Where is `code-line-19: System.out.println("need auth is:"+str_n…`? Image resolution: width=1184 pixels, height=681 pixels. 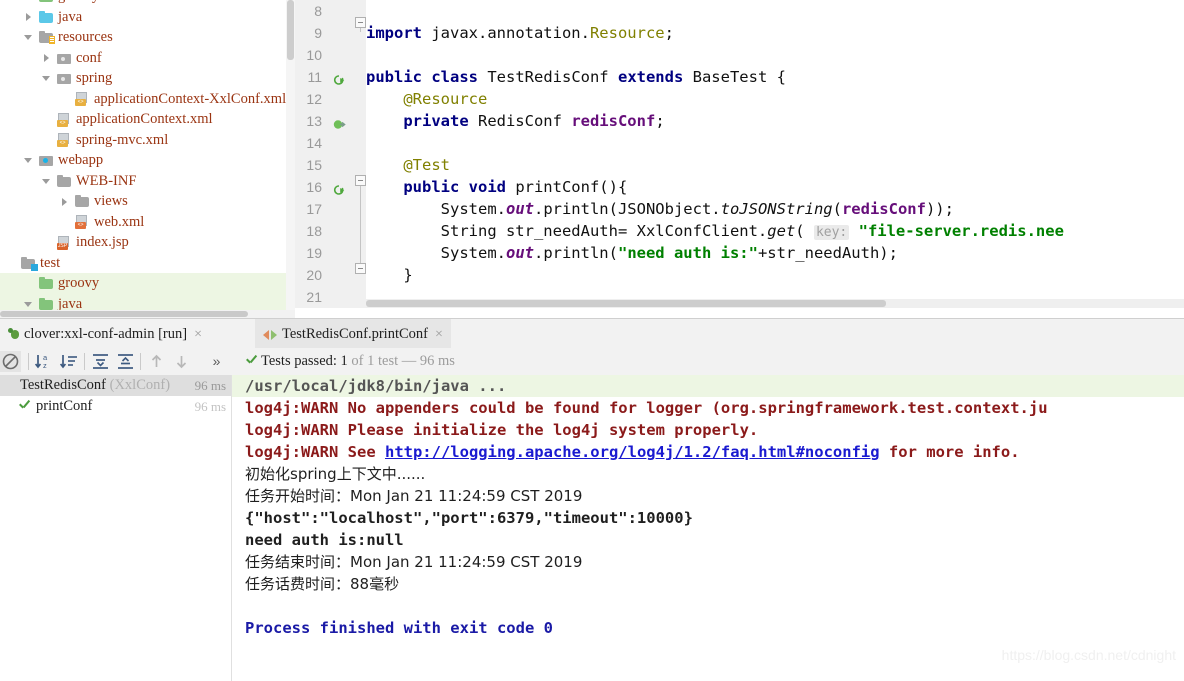 code-line-19: System.out.println("need auth is:"+str_n… is located at coordinates (775, 253).